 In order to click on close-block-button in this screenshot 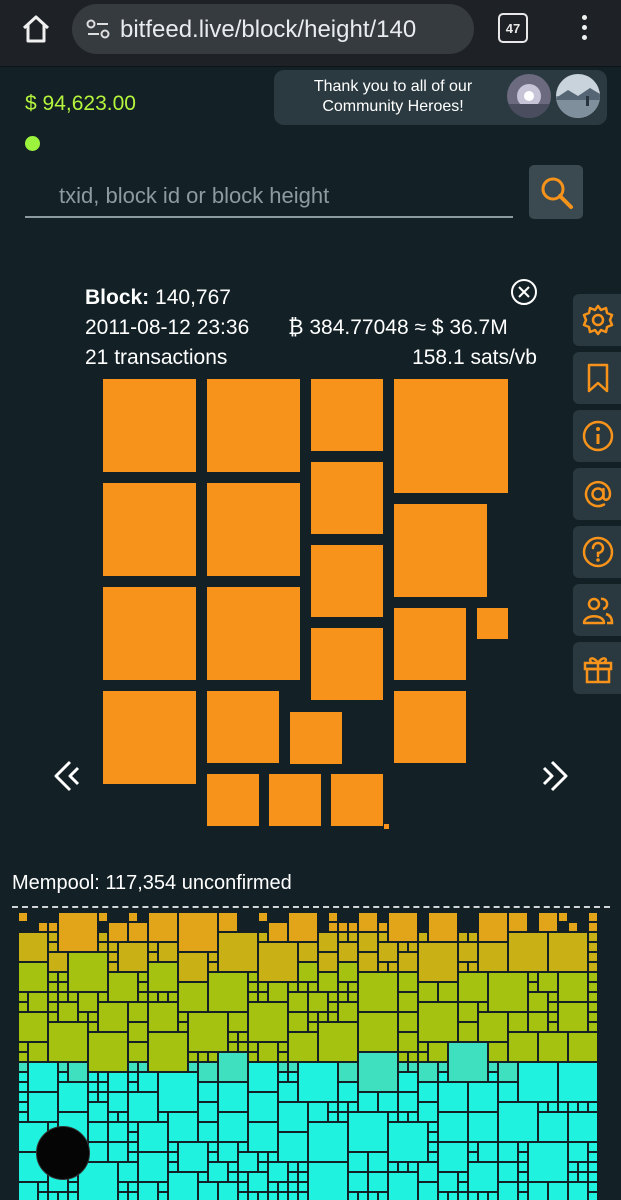, I will do `click(524, 292)`.